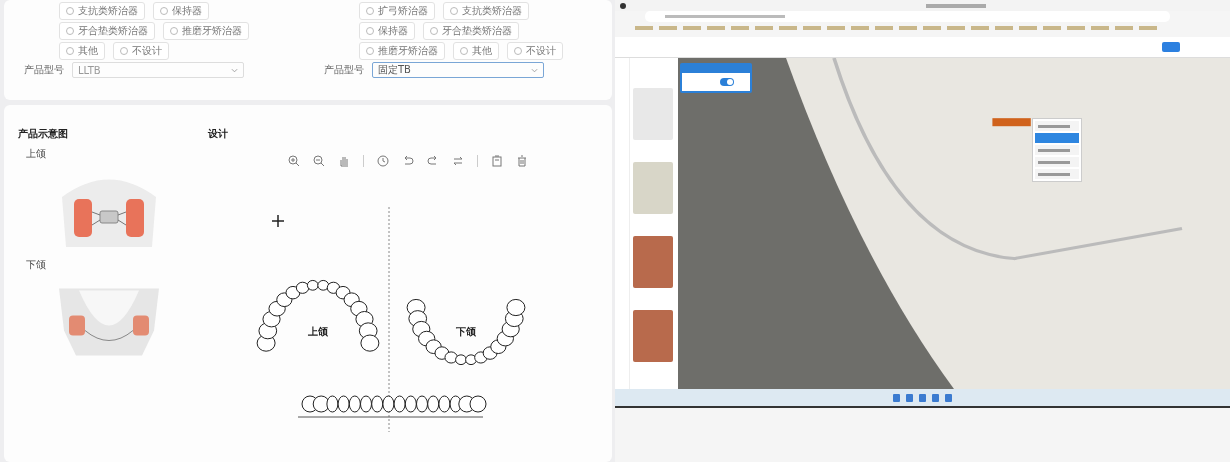 The image size is (1230, 462). What do you see at coordinates (433, 161) in the screenshot?
I see `redo-icon` at bounding box center [433, 161].